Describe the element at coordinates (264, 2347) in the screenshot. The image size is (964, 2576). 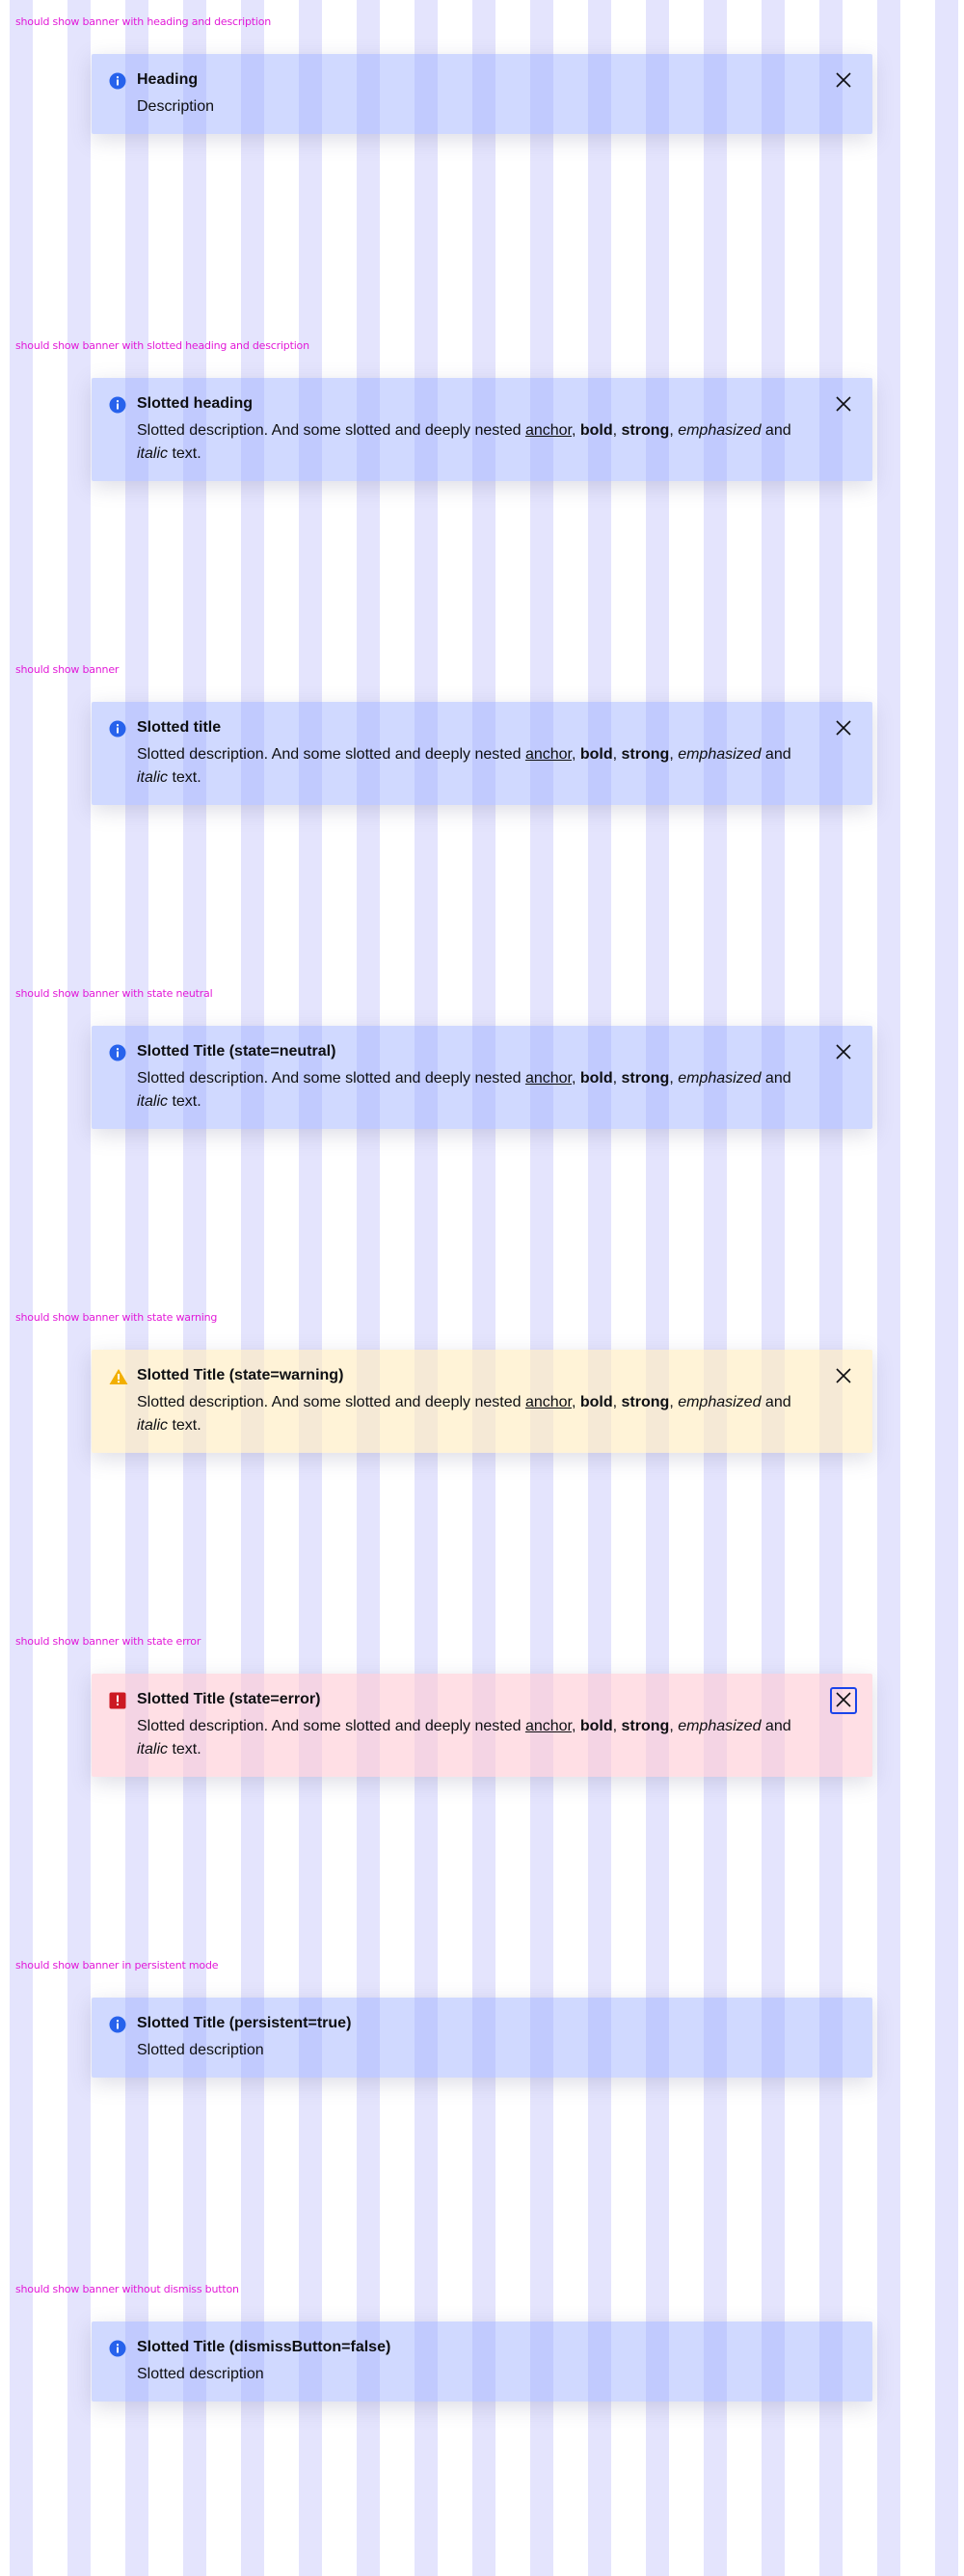
I see `banner-heading: Slotted Title (dismissButton=false)` at that location.